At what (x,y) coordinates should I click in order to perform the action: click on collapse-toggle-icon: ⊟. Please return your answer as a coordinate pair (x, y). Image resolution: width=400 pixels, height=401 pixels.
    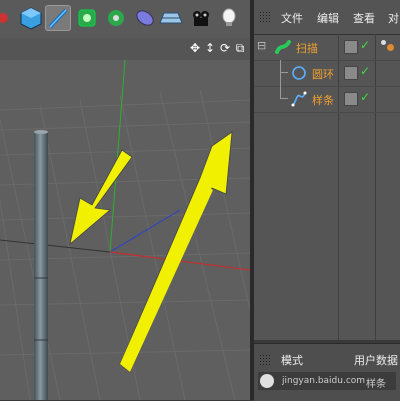
    Looking at the image, I should click on (261, 45).